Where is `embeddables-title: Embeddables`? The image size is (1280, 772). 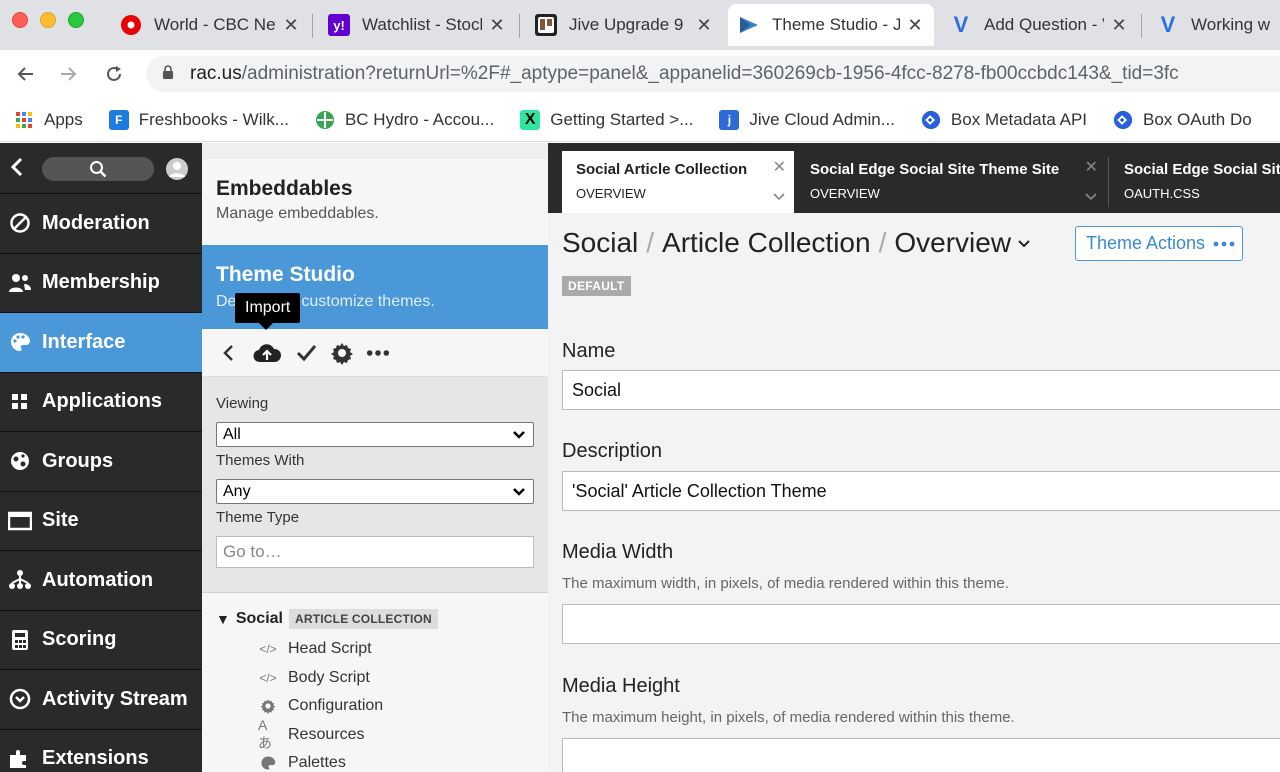 embeddables-title: Embeddables is located at coordinates (284, 188).